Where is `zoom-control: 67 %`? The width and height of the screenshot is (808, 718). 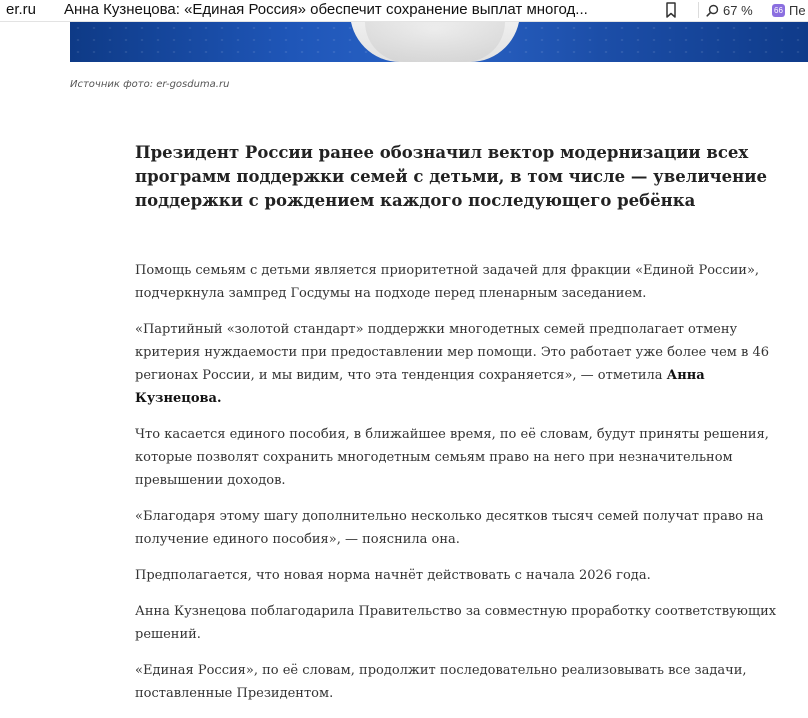
zoom-control: 67 % is located at coordinates (729, 10).